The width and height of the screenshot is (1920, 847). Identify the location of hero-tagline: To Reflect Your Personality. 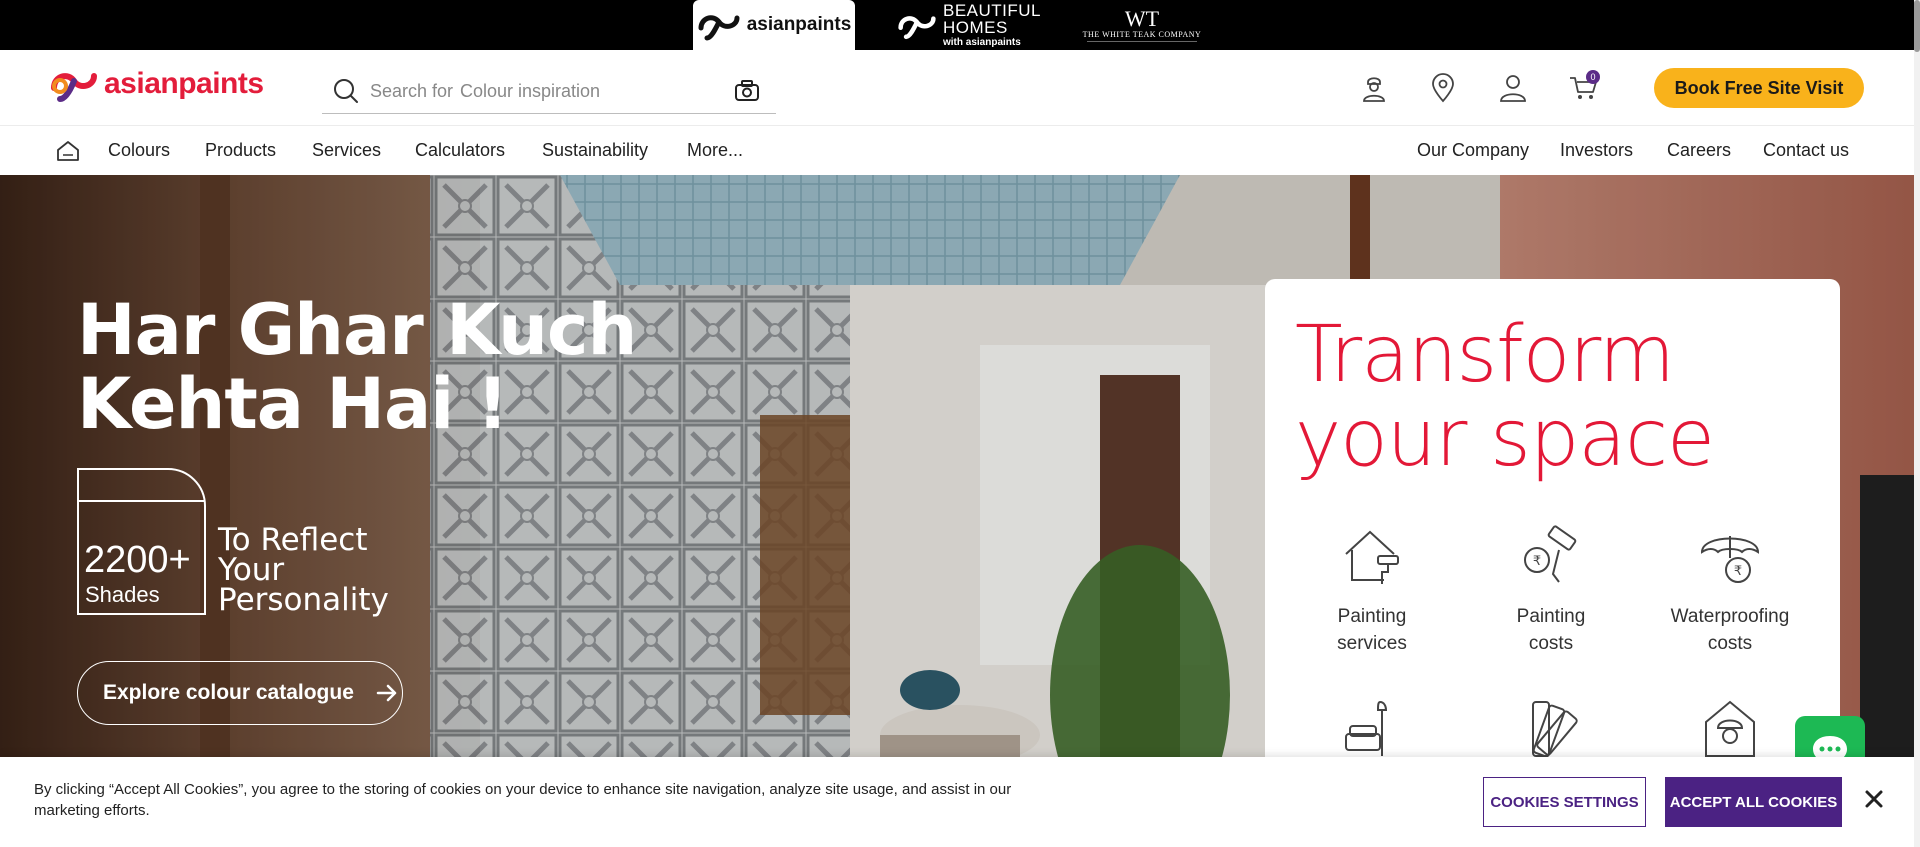
(303, 570).